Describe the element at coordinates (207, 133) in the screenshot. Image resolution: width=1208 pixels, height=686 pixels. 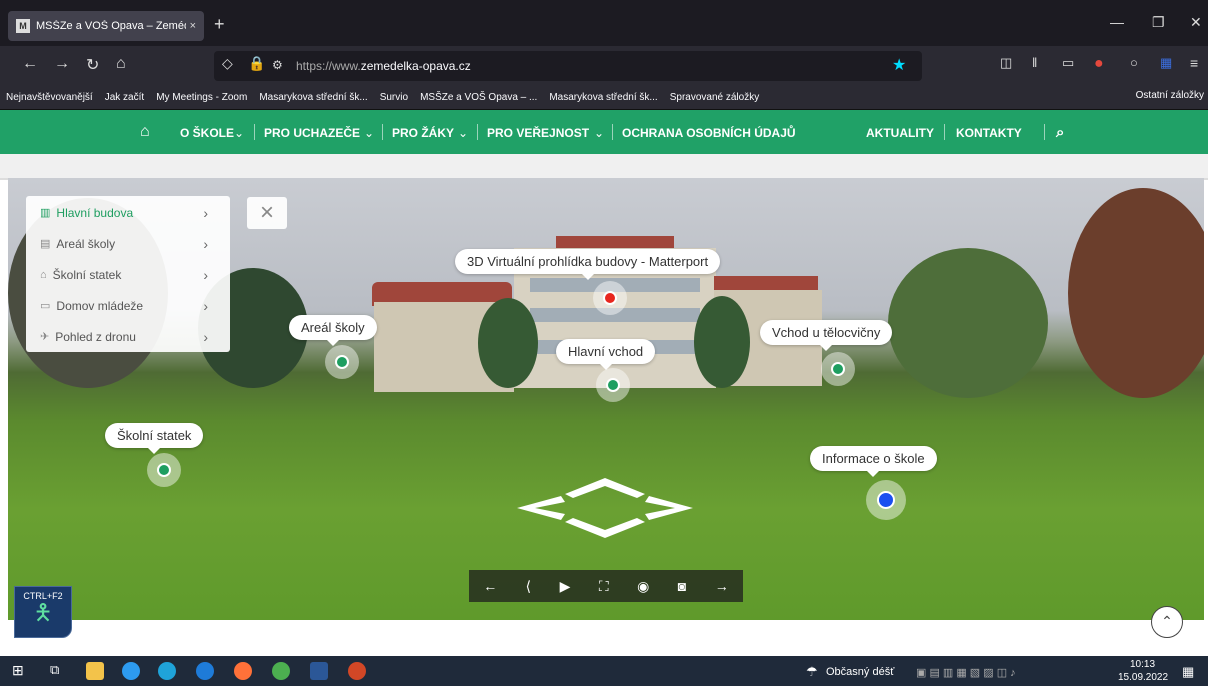
I see `nav-item-o-skole: O ŠKOLE` at that location.